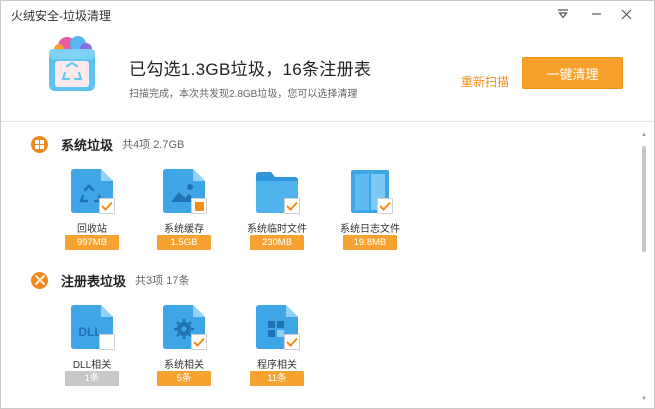 The width and height of the screenshot is (655, 409). What do you see at coordinates (72, 64) in the screenshot?
I see `recycle-bin-hero-icon` at bounding box center [72, 64].